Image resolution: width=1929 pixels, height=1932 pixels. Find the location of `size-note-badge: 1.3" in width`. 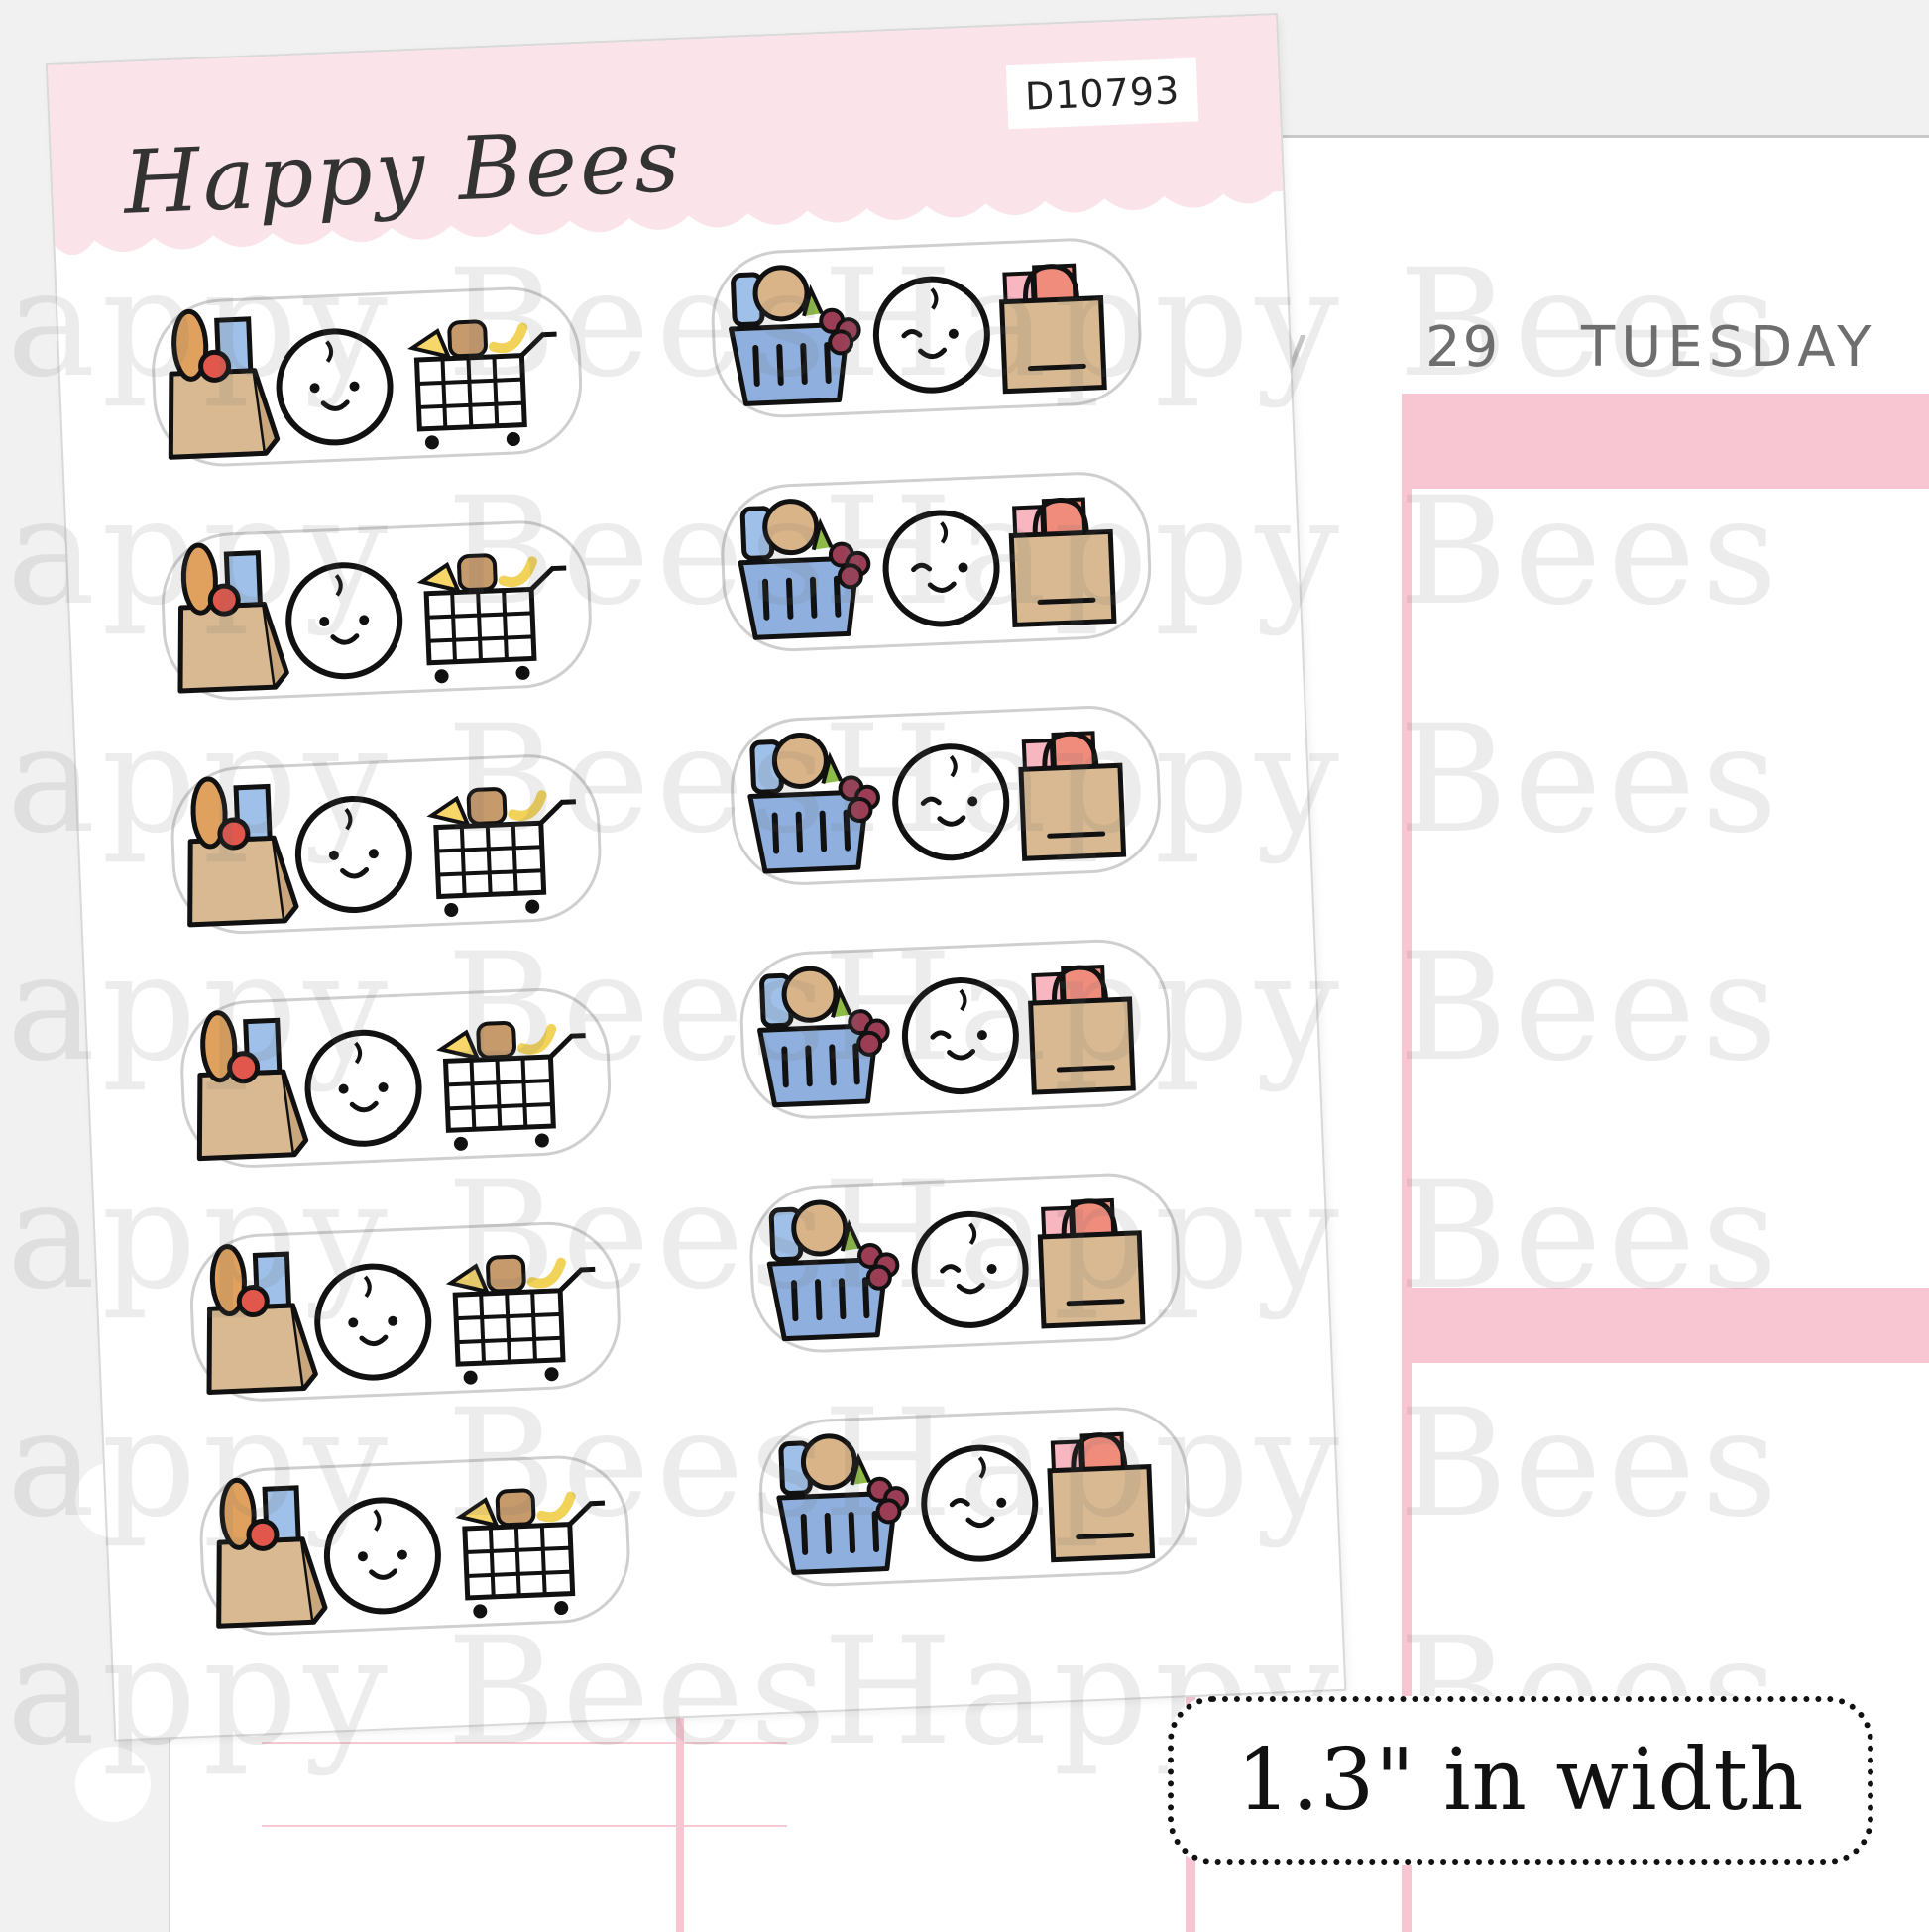

size-note-badge: 1.3" in width is located at coordinates (1520, 1781).